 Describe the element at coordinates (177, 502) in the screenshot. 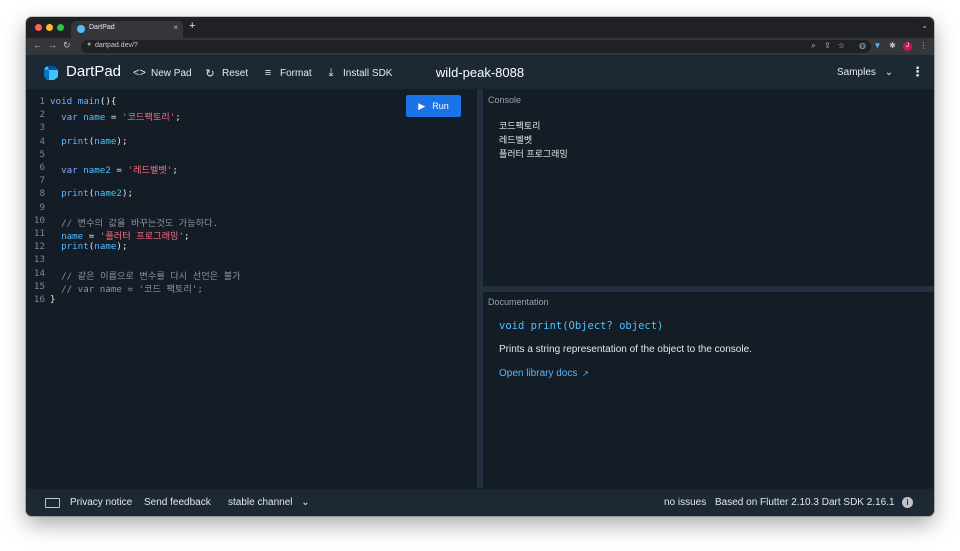

I see `send-feedback-link: Send feedback` at that location.